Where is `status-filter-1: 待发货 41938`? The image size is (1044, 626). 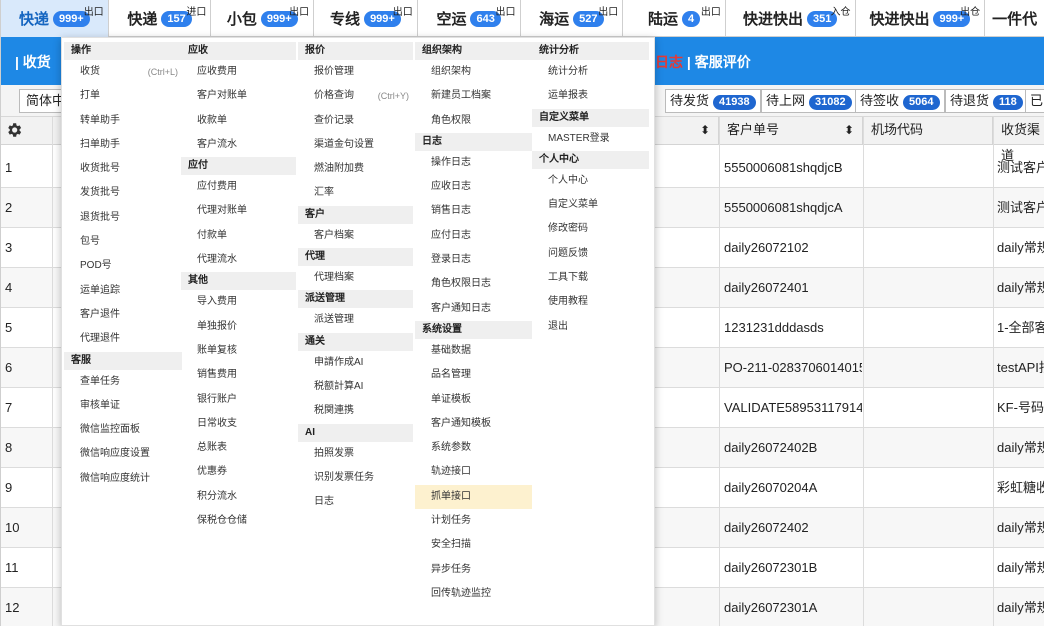
status-filter-1: 待发货 41938 is located at coordinates (713, 101).